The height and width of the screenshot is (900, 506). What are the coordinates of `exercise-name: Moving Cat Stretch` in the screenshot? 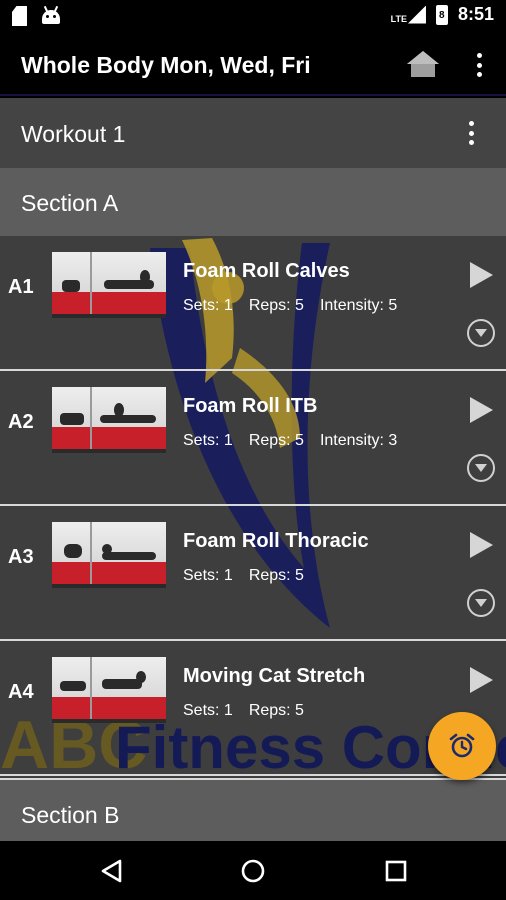 It's located at (274, 676).